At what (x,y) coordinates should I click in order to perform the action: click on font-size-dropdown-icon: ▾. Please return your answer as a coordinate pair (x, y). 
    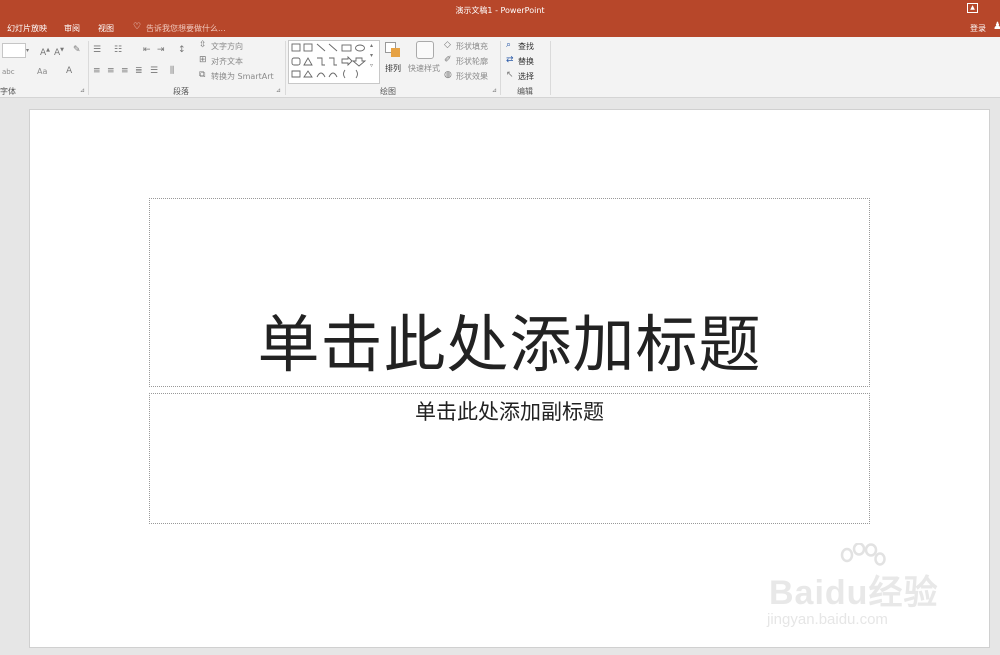
    Looking at the image, I should click on (27, 51).